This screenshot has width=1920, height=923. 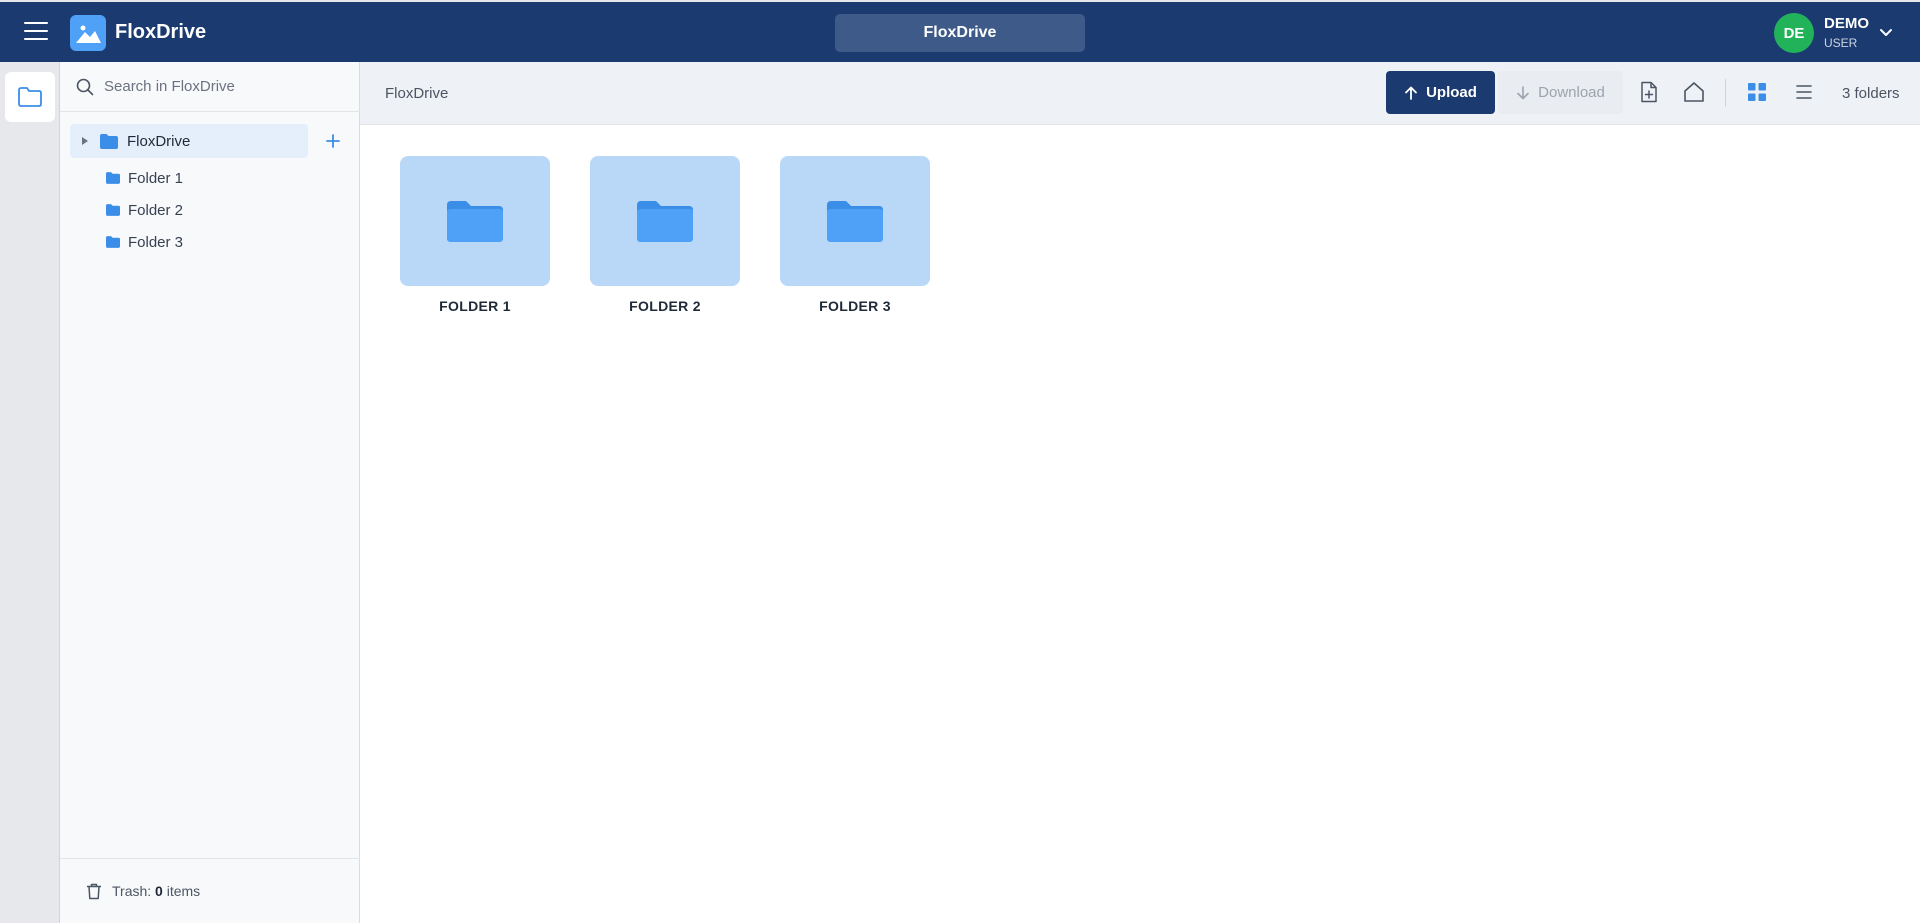 I want to click on home-button, so click(x=1694, y=92).